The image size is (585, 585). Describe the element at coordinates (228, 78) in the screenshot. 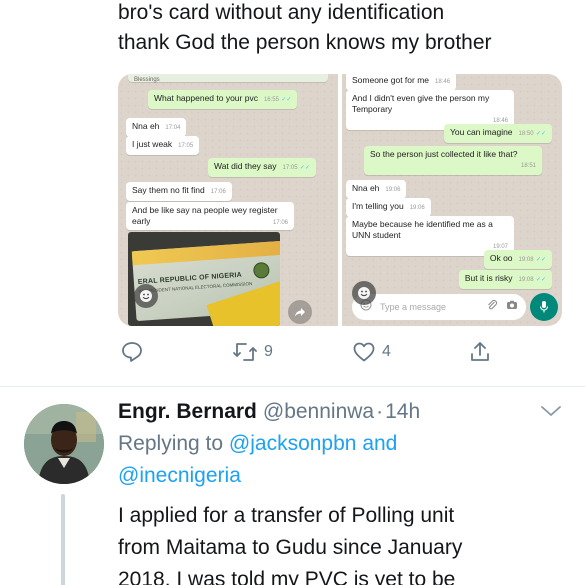

I see `chat-message: Blessings` at that location.